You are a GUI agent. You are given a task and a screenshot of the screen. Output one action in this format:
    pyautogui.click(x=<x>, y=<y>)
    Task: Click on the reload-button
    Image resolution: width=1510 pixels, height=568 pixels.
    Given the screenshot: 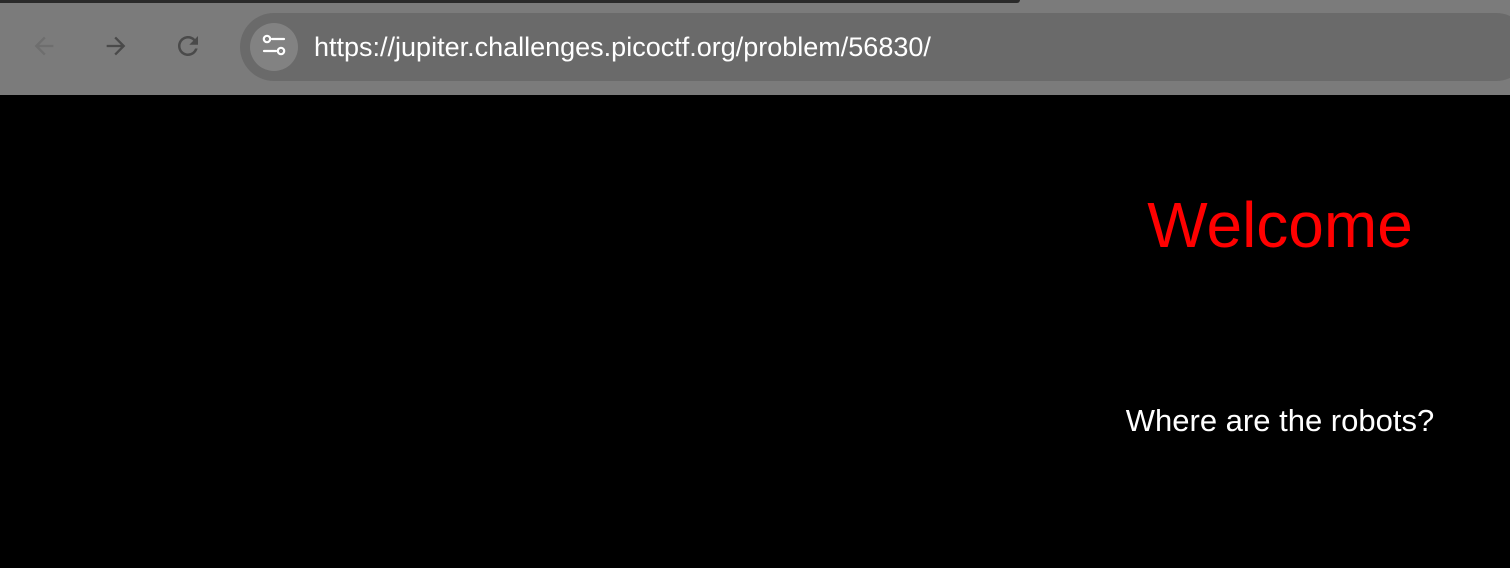 What is the action you would take?
    pyautogui.click(x=188, y=46)
    